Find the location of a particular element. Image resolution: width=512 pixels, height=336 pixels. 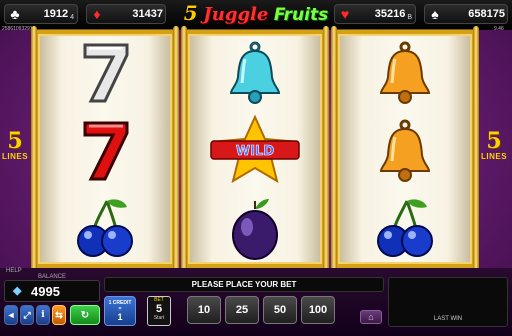

wild-label: WILD is located at coordinates (255, 151).